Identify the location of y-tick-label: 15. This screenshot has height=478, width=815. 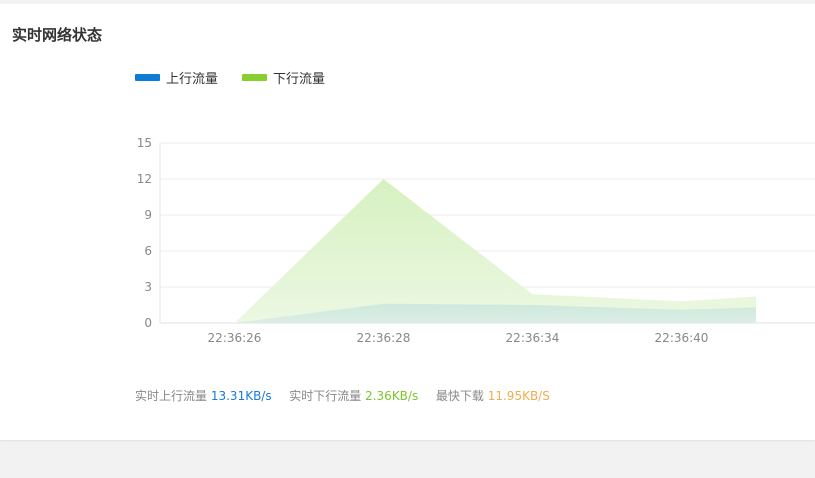
(144, 143).